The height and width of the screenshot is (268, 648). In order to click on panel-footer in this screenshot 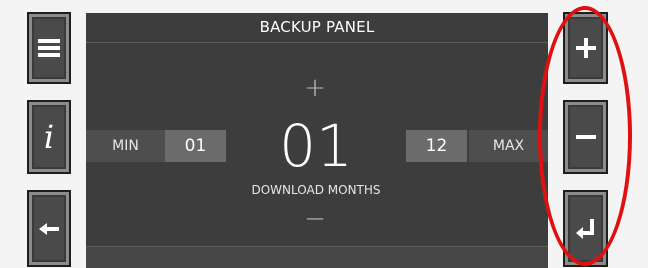, I will do `click(317, 257)`.